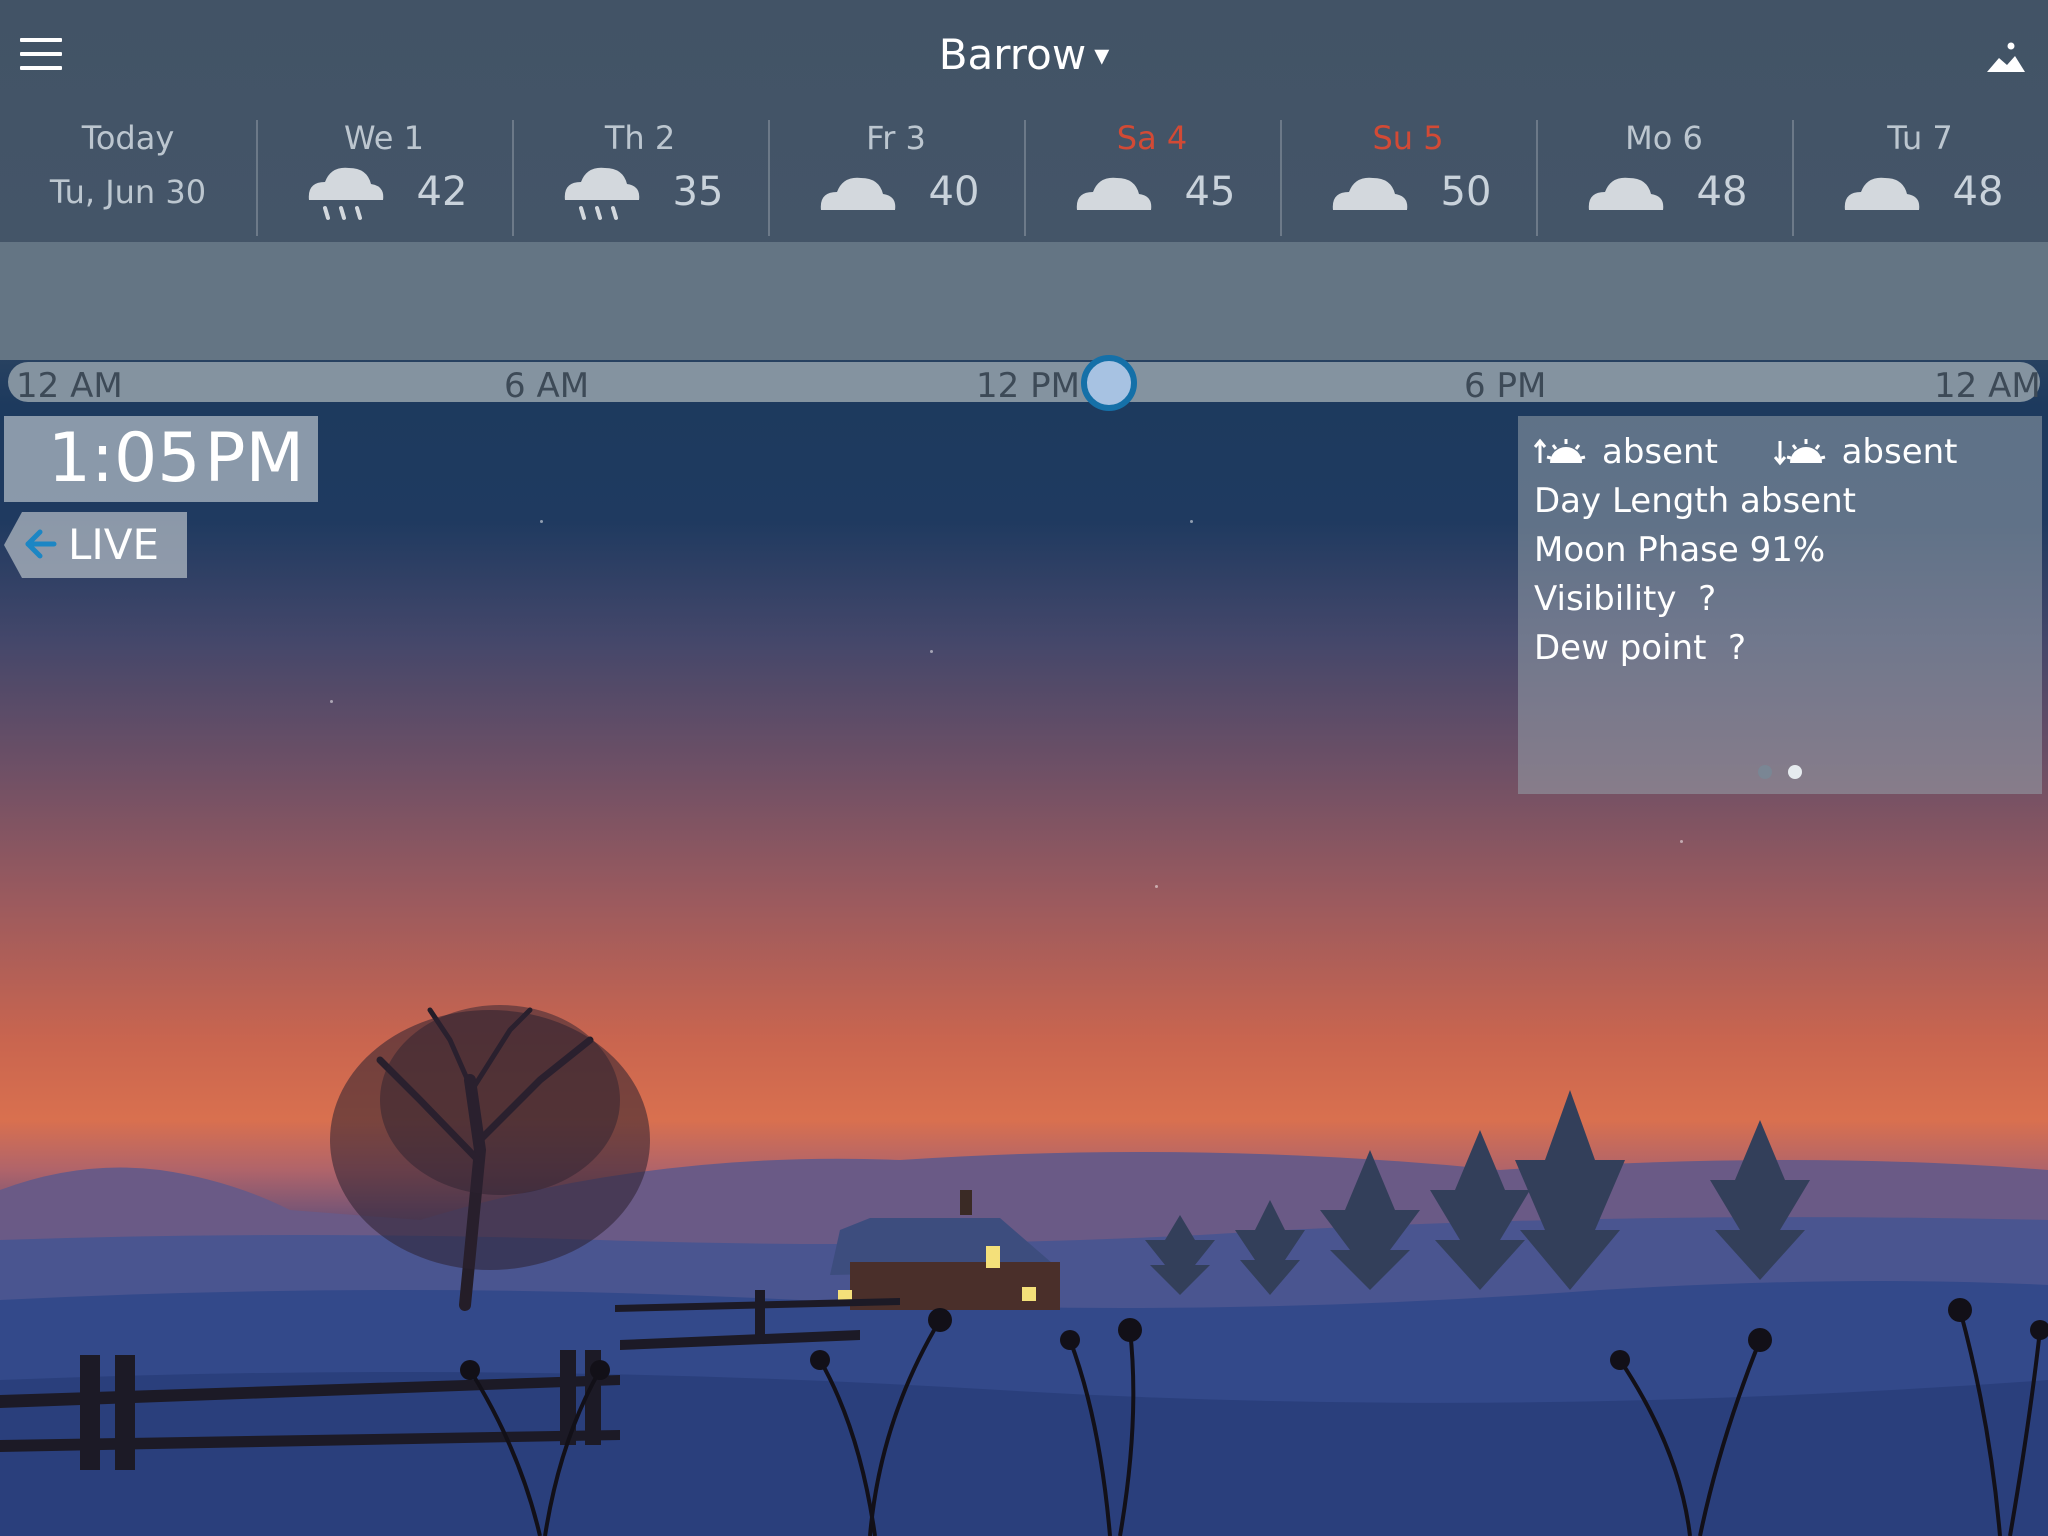 The height and width of the screenshot is (1536, 2048). I want to click on location-name: Barrow, so click(1012, 54).